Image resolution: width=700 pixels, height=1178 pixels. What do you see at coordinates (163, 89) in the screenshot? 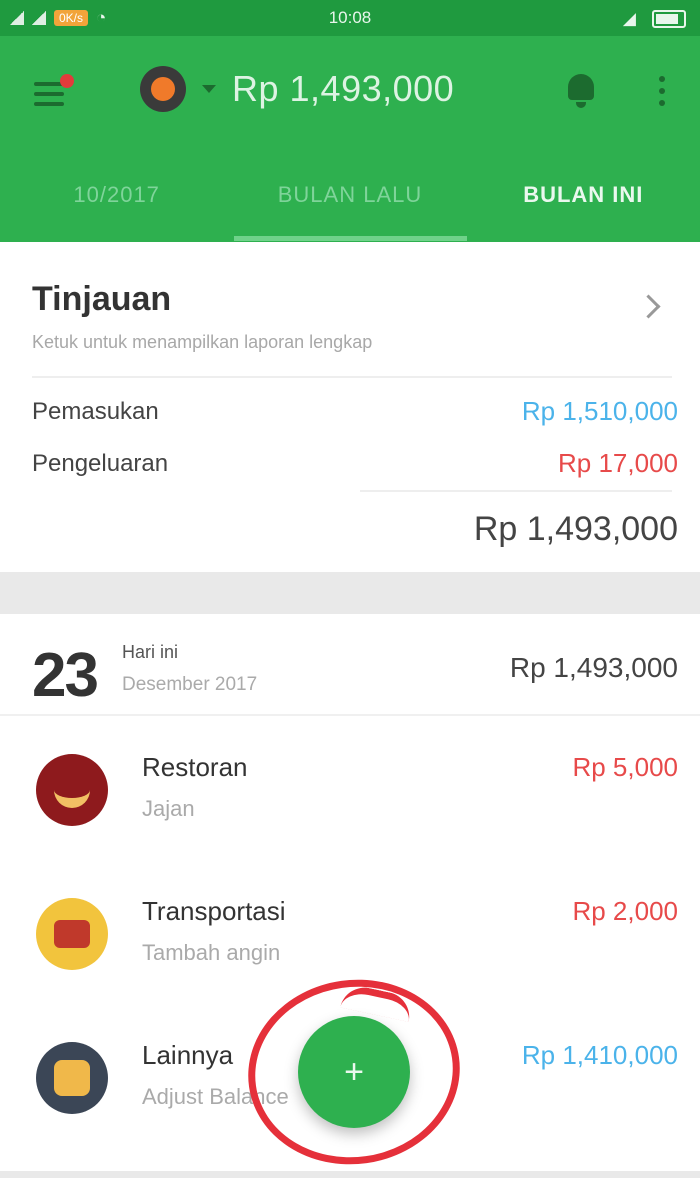
I see `wallet-icon` at bounding box center [163, 89].